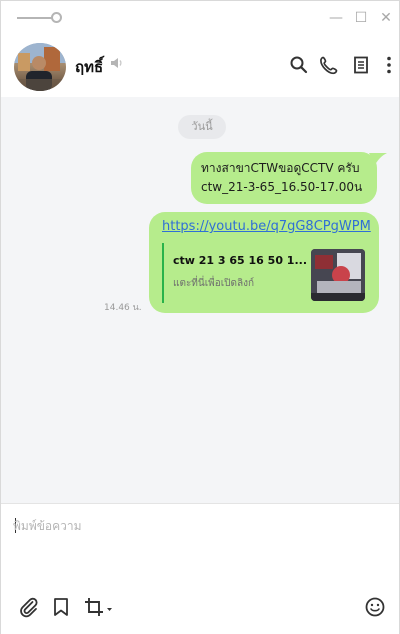 This screenshot has height=634, width=400. I want to click on title-bar: — ☐ ✕, so click(200, 18).